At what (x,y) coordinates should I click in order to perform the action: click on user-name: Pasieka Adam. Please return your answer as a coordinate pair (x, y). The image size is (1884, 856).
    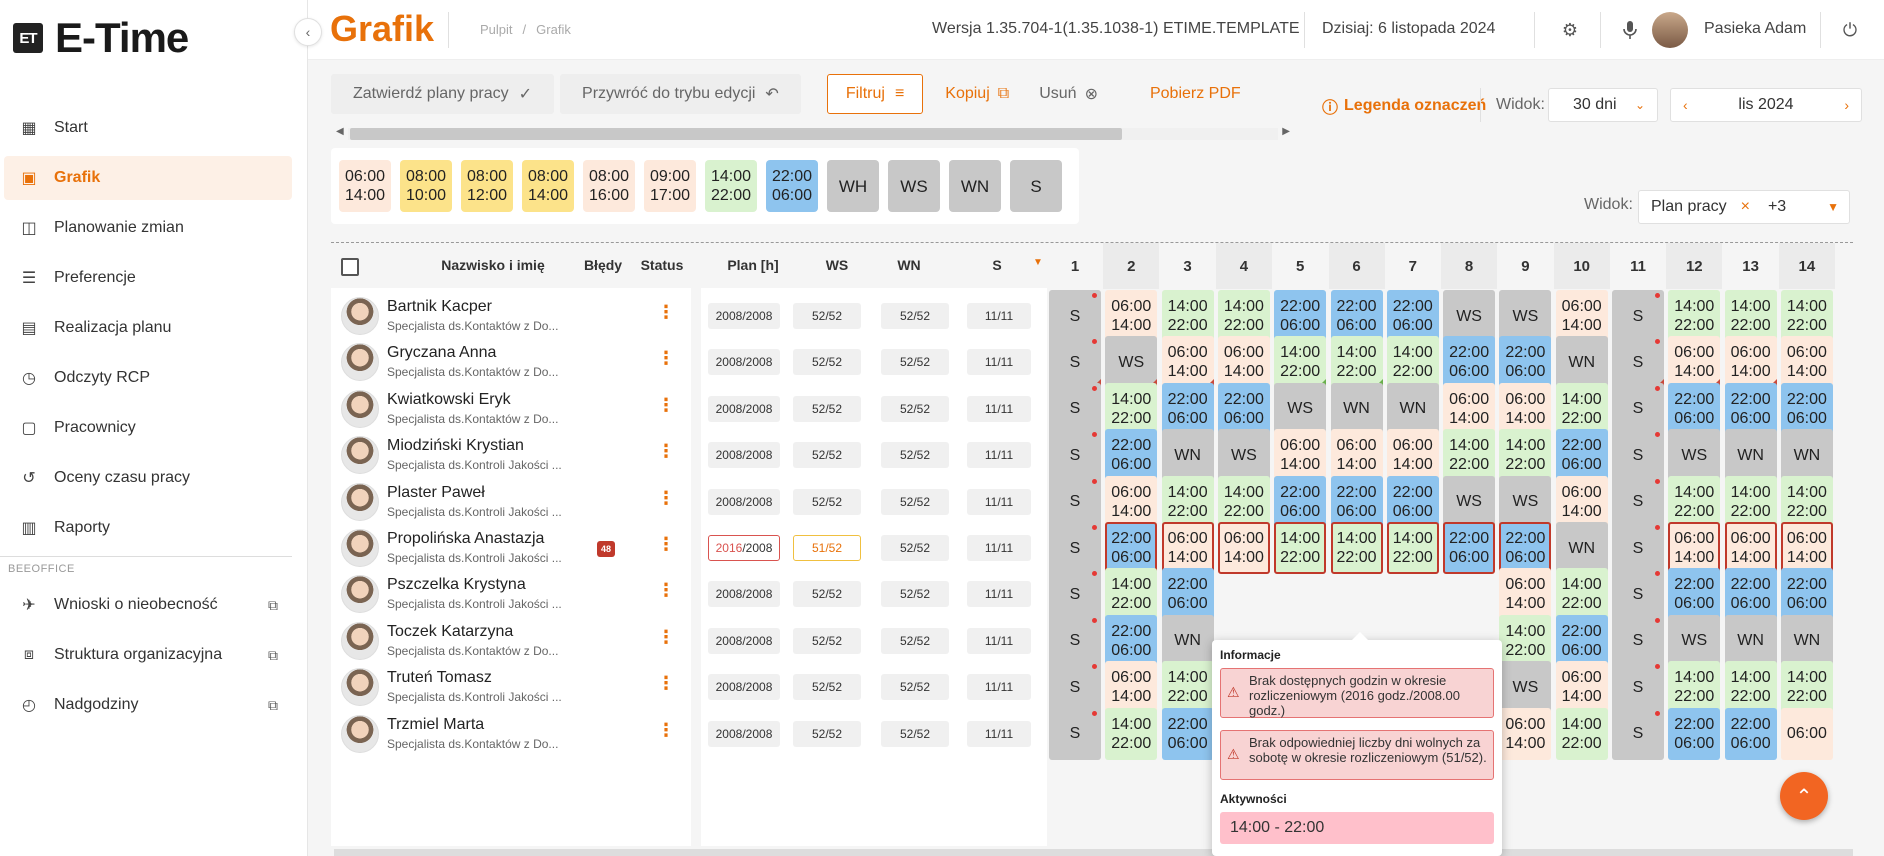
    Looking at the image, I should click on (1755, 29).